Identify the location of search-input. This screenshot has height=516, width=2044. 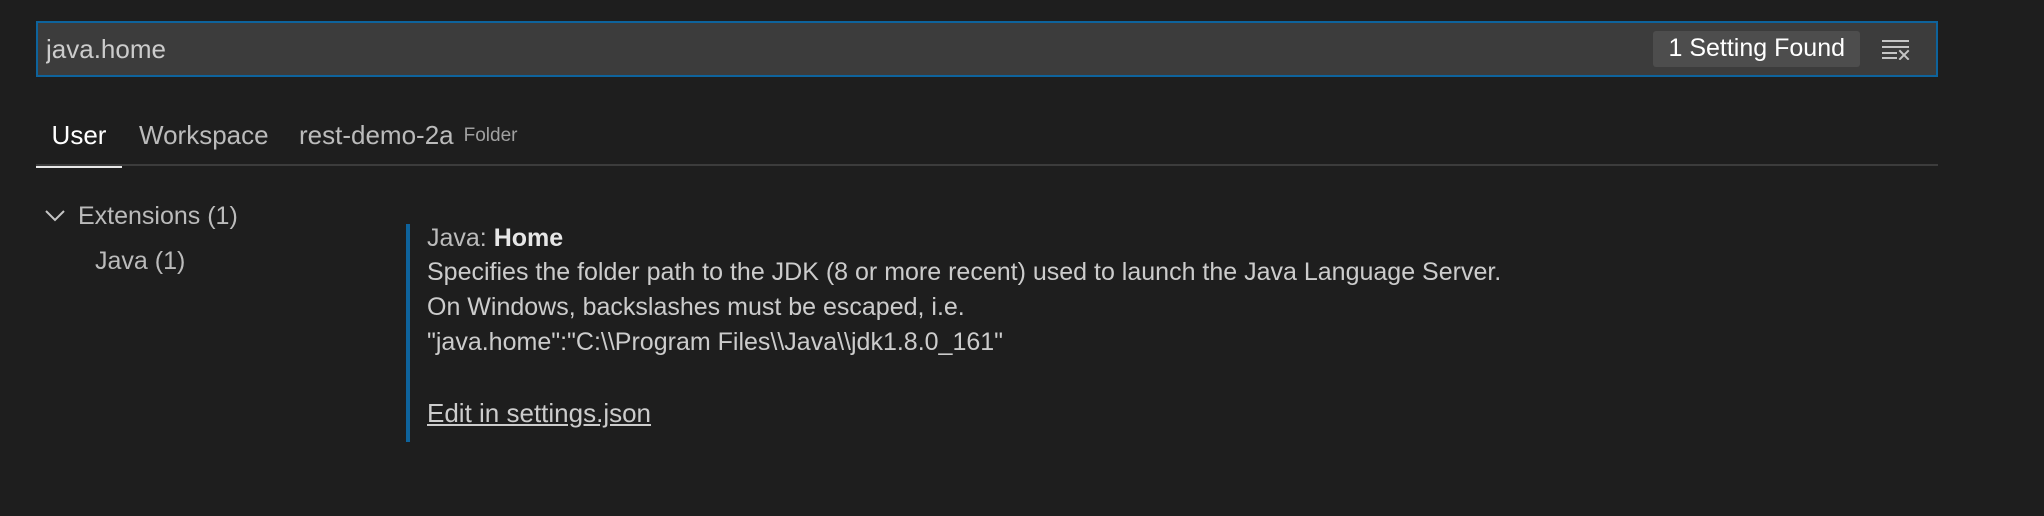
(846, 49).